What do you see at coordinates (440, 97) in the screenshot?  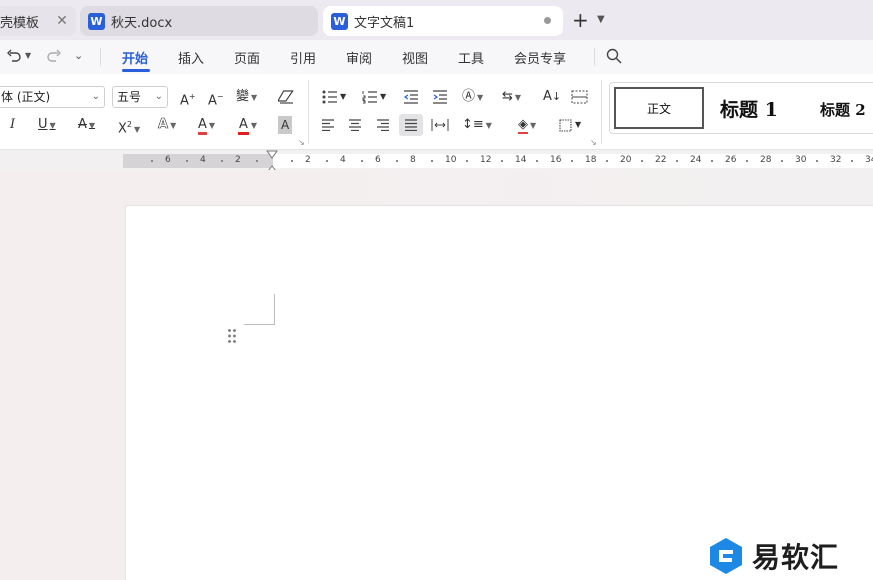 I see `increase-indent-icon` at bounding box center [440, 97].